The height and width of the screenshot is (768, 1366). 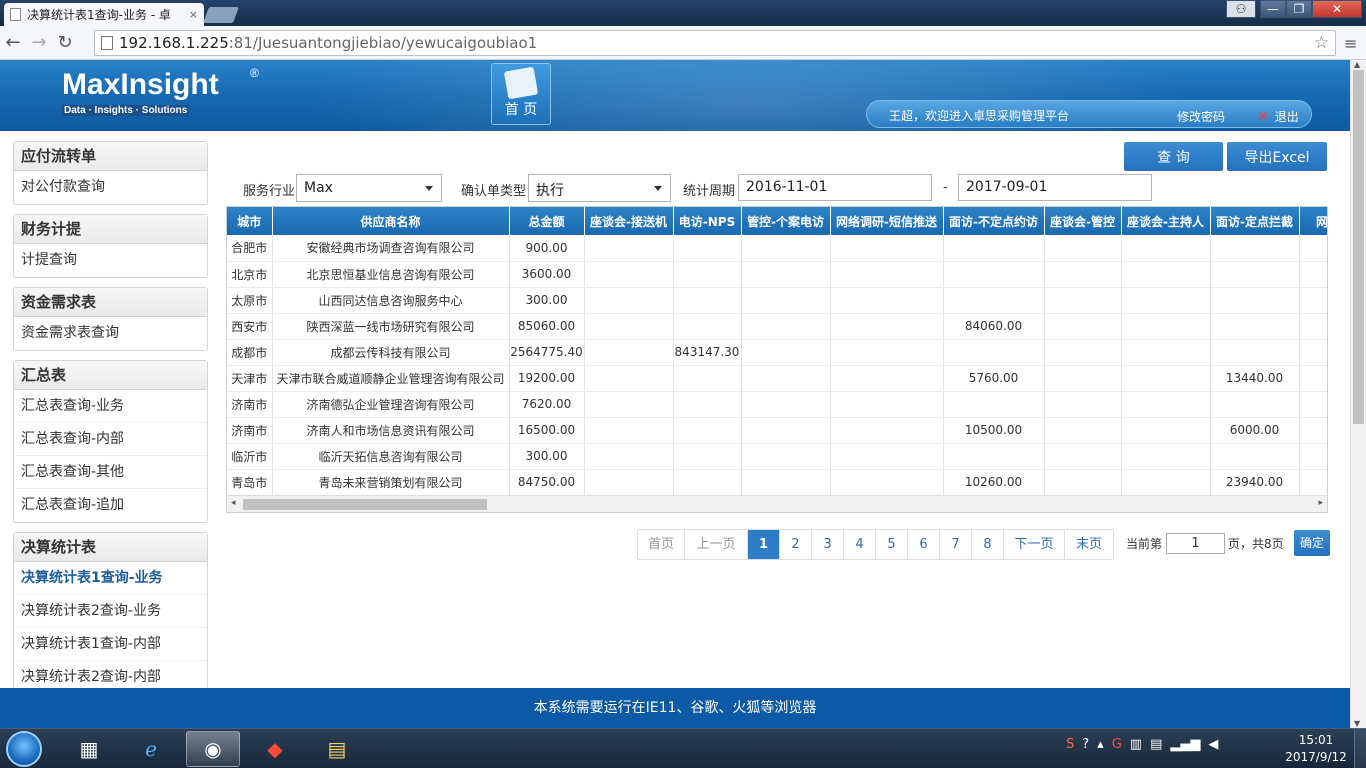 I want to click on volume-icon: ◀, so click(x=1213, y=744).